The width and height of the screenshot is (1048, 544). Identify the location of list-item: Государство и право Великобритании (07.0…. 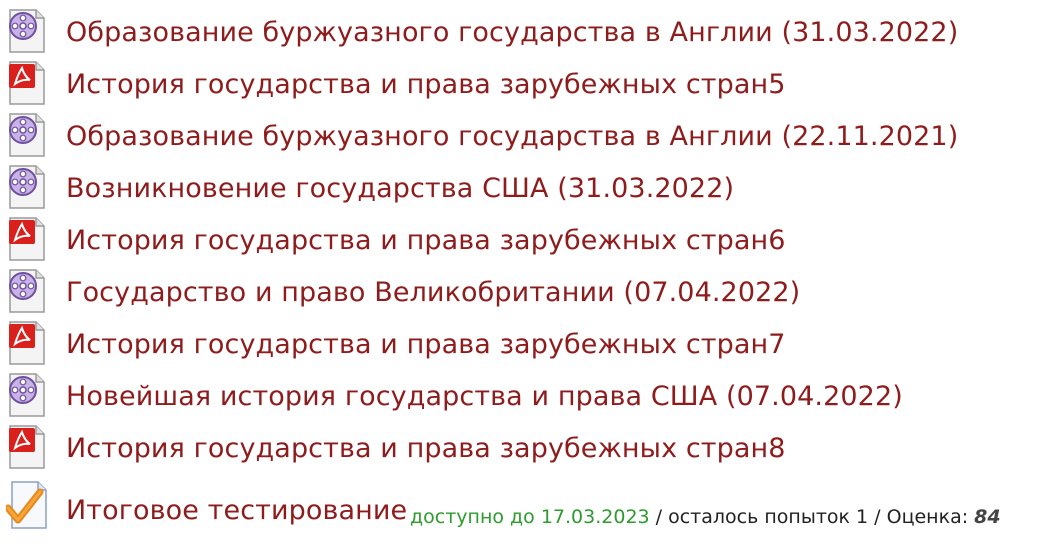
(524, 293).